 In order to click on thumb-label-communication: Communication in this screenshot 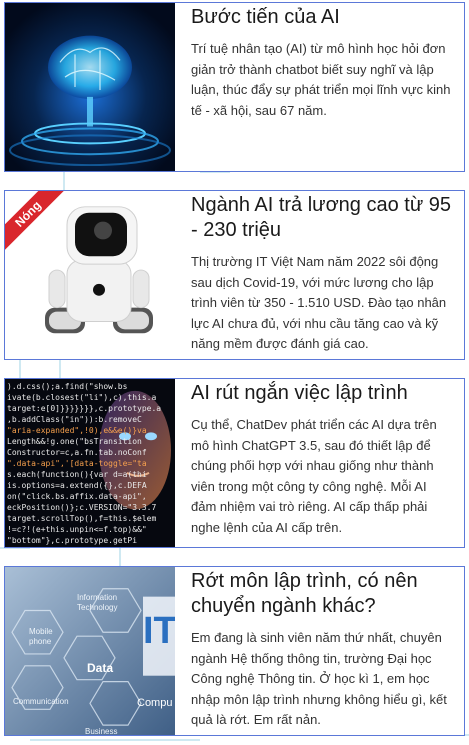, I will do `click(41, 701)`.